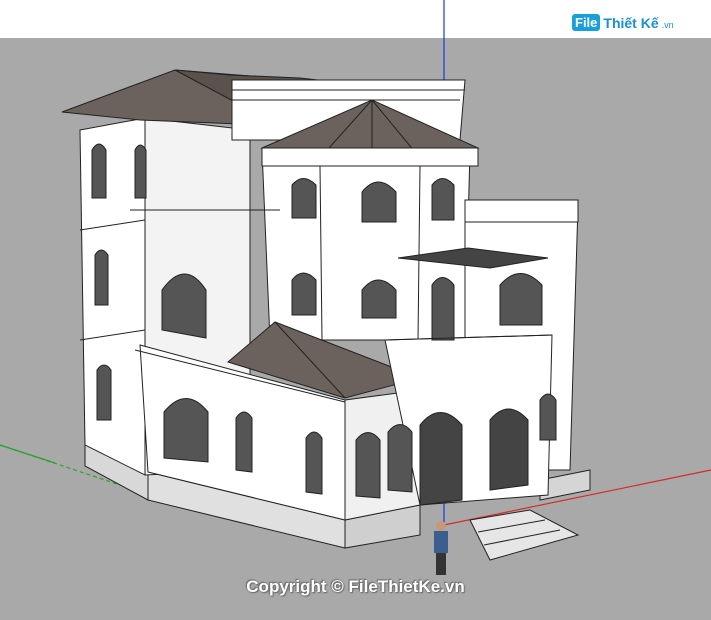  Describe the element at coordinates (355, 586) in the screenshot. I see `copyright-watermark: Copyright © FileThietKe.vn` at that location.